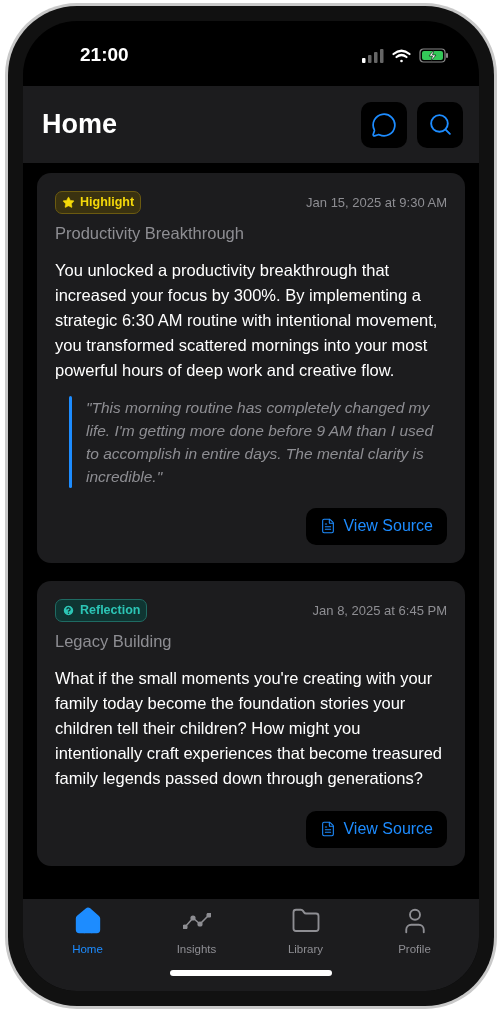 The image size is (502, 1012). I want to click on chat-bubble-icon, so click(384, 124).